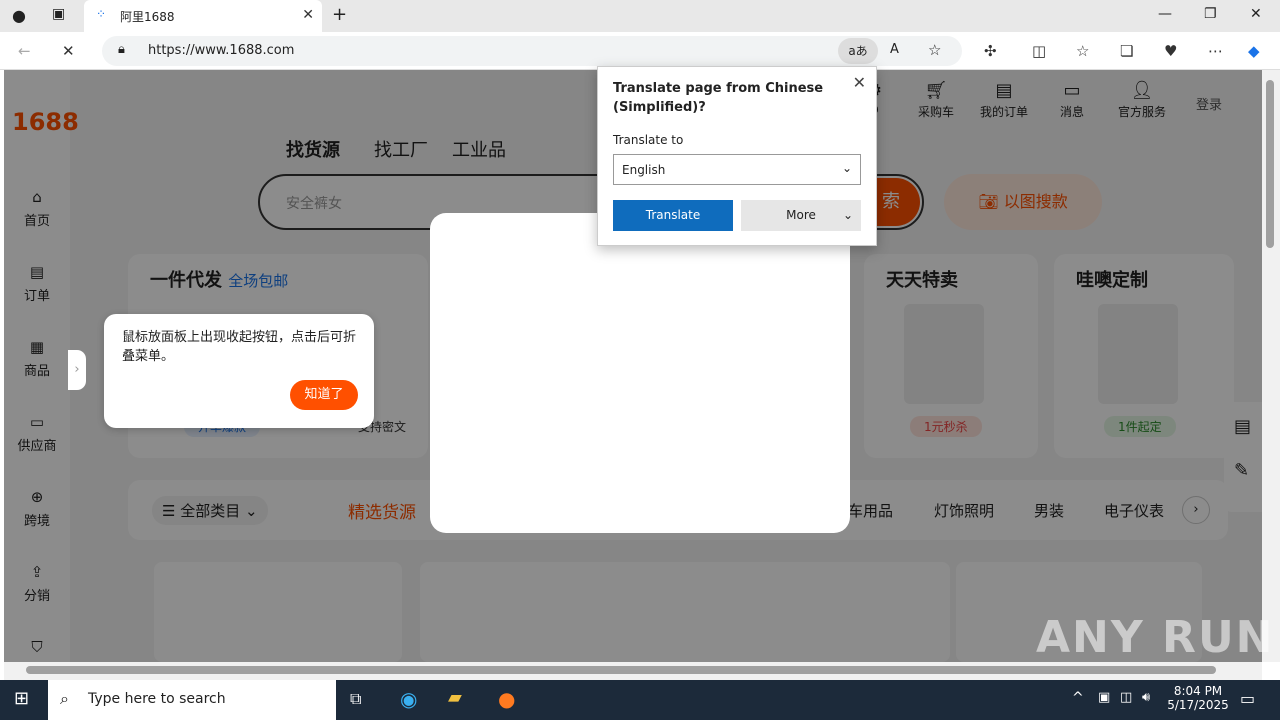  I want to click on tray-chevron-icon: ^, so click(1078, 698).